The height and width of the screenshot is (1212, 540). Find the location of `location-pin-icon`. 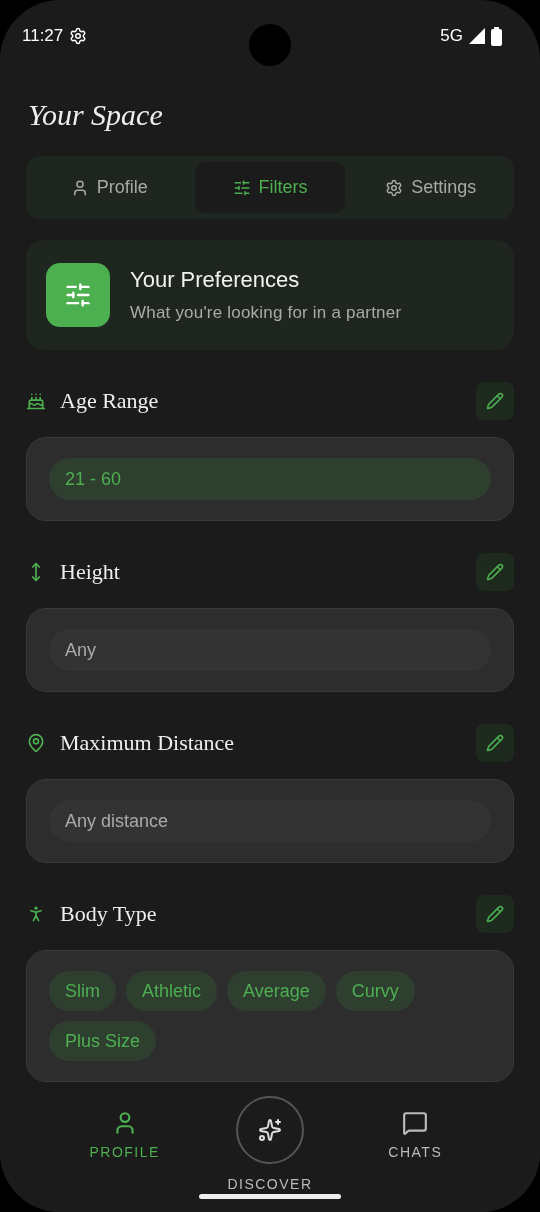

location-pin-icon is located at coordinates (36, 743).